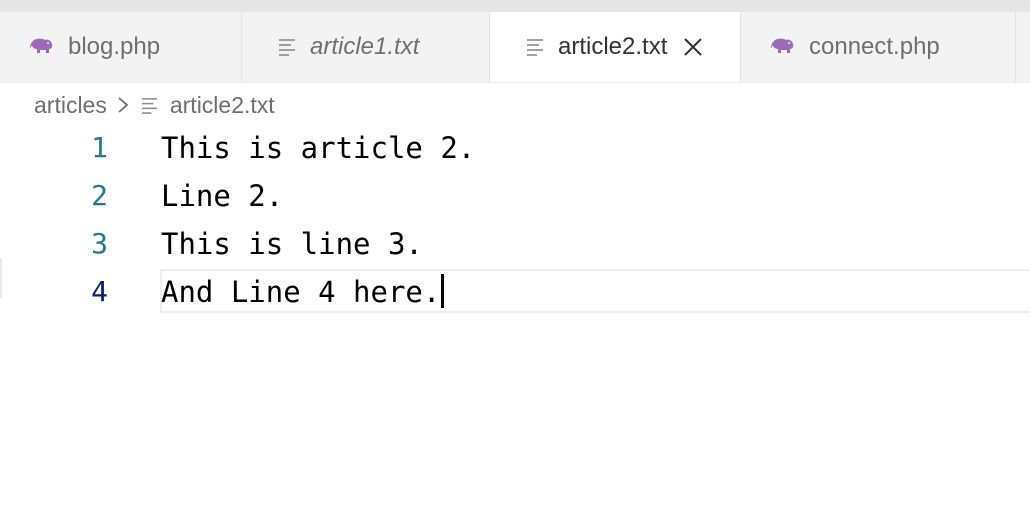 The image size is (1030, 526). What do you see at coordinates (99, 195) in the screenshot?
I see `line-number: 2` at bounding box center [99, 195].